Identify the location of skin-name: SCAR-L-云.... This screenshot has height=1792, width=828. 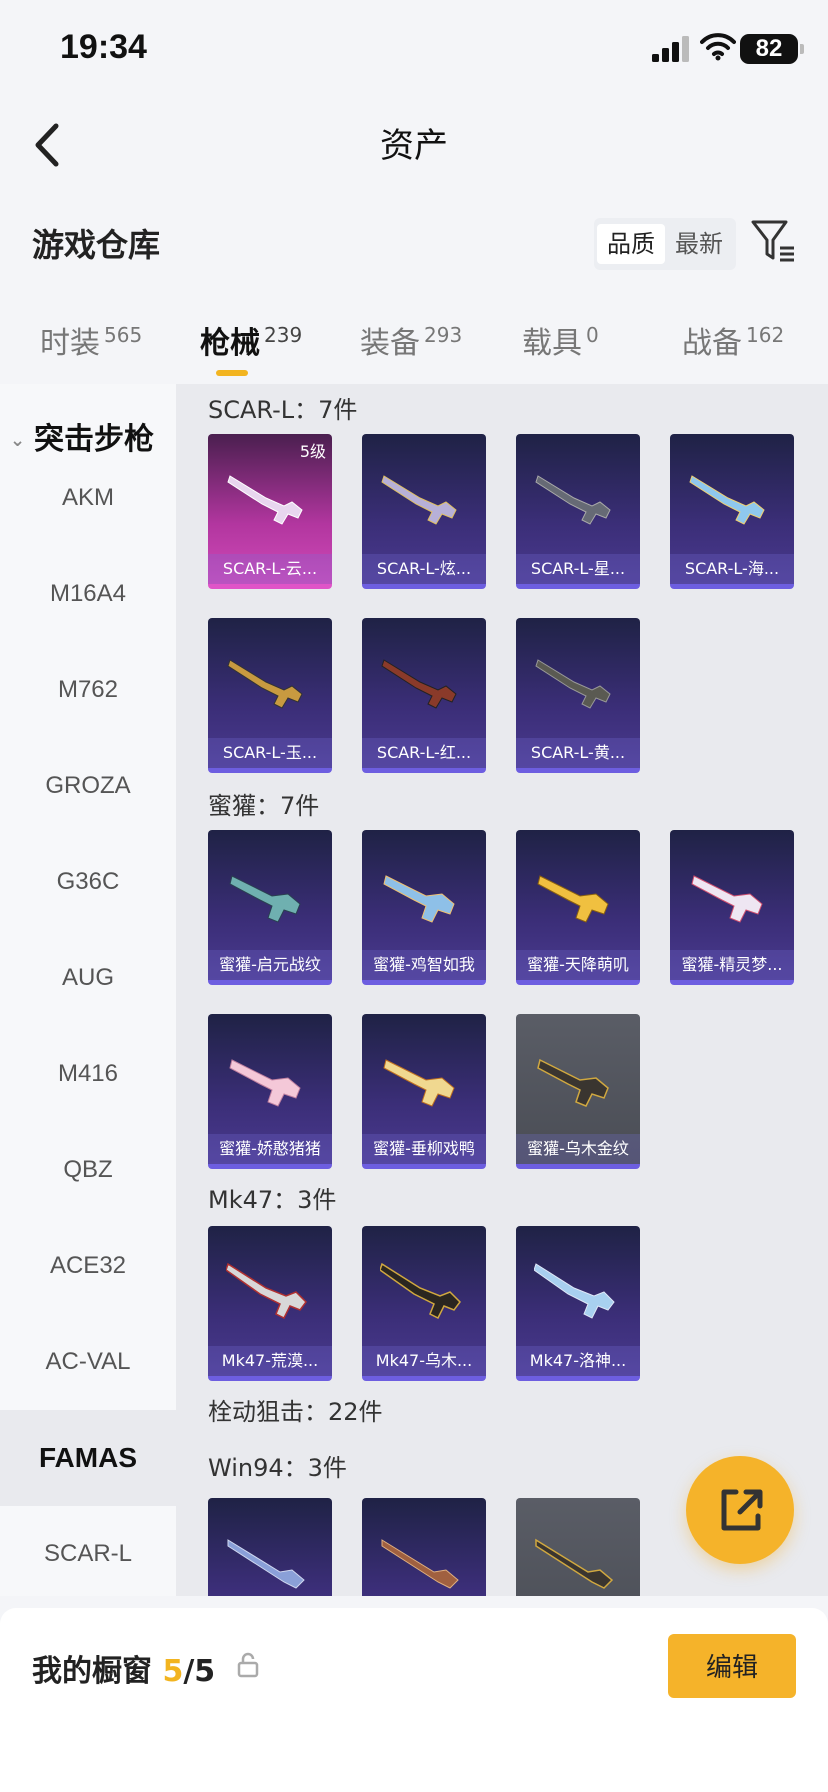
(270, 569).